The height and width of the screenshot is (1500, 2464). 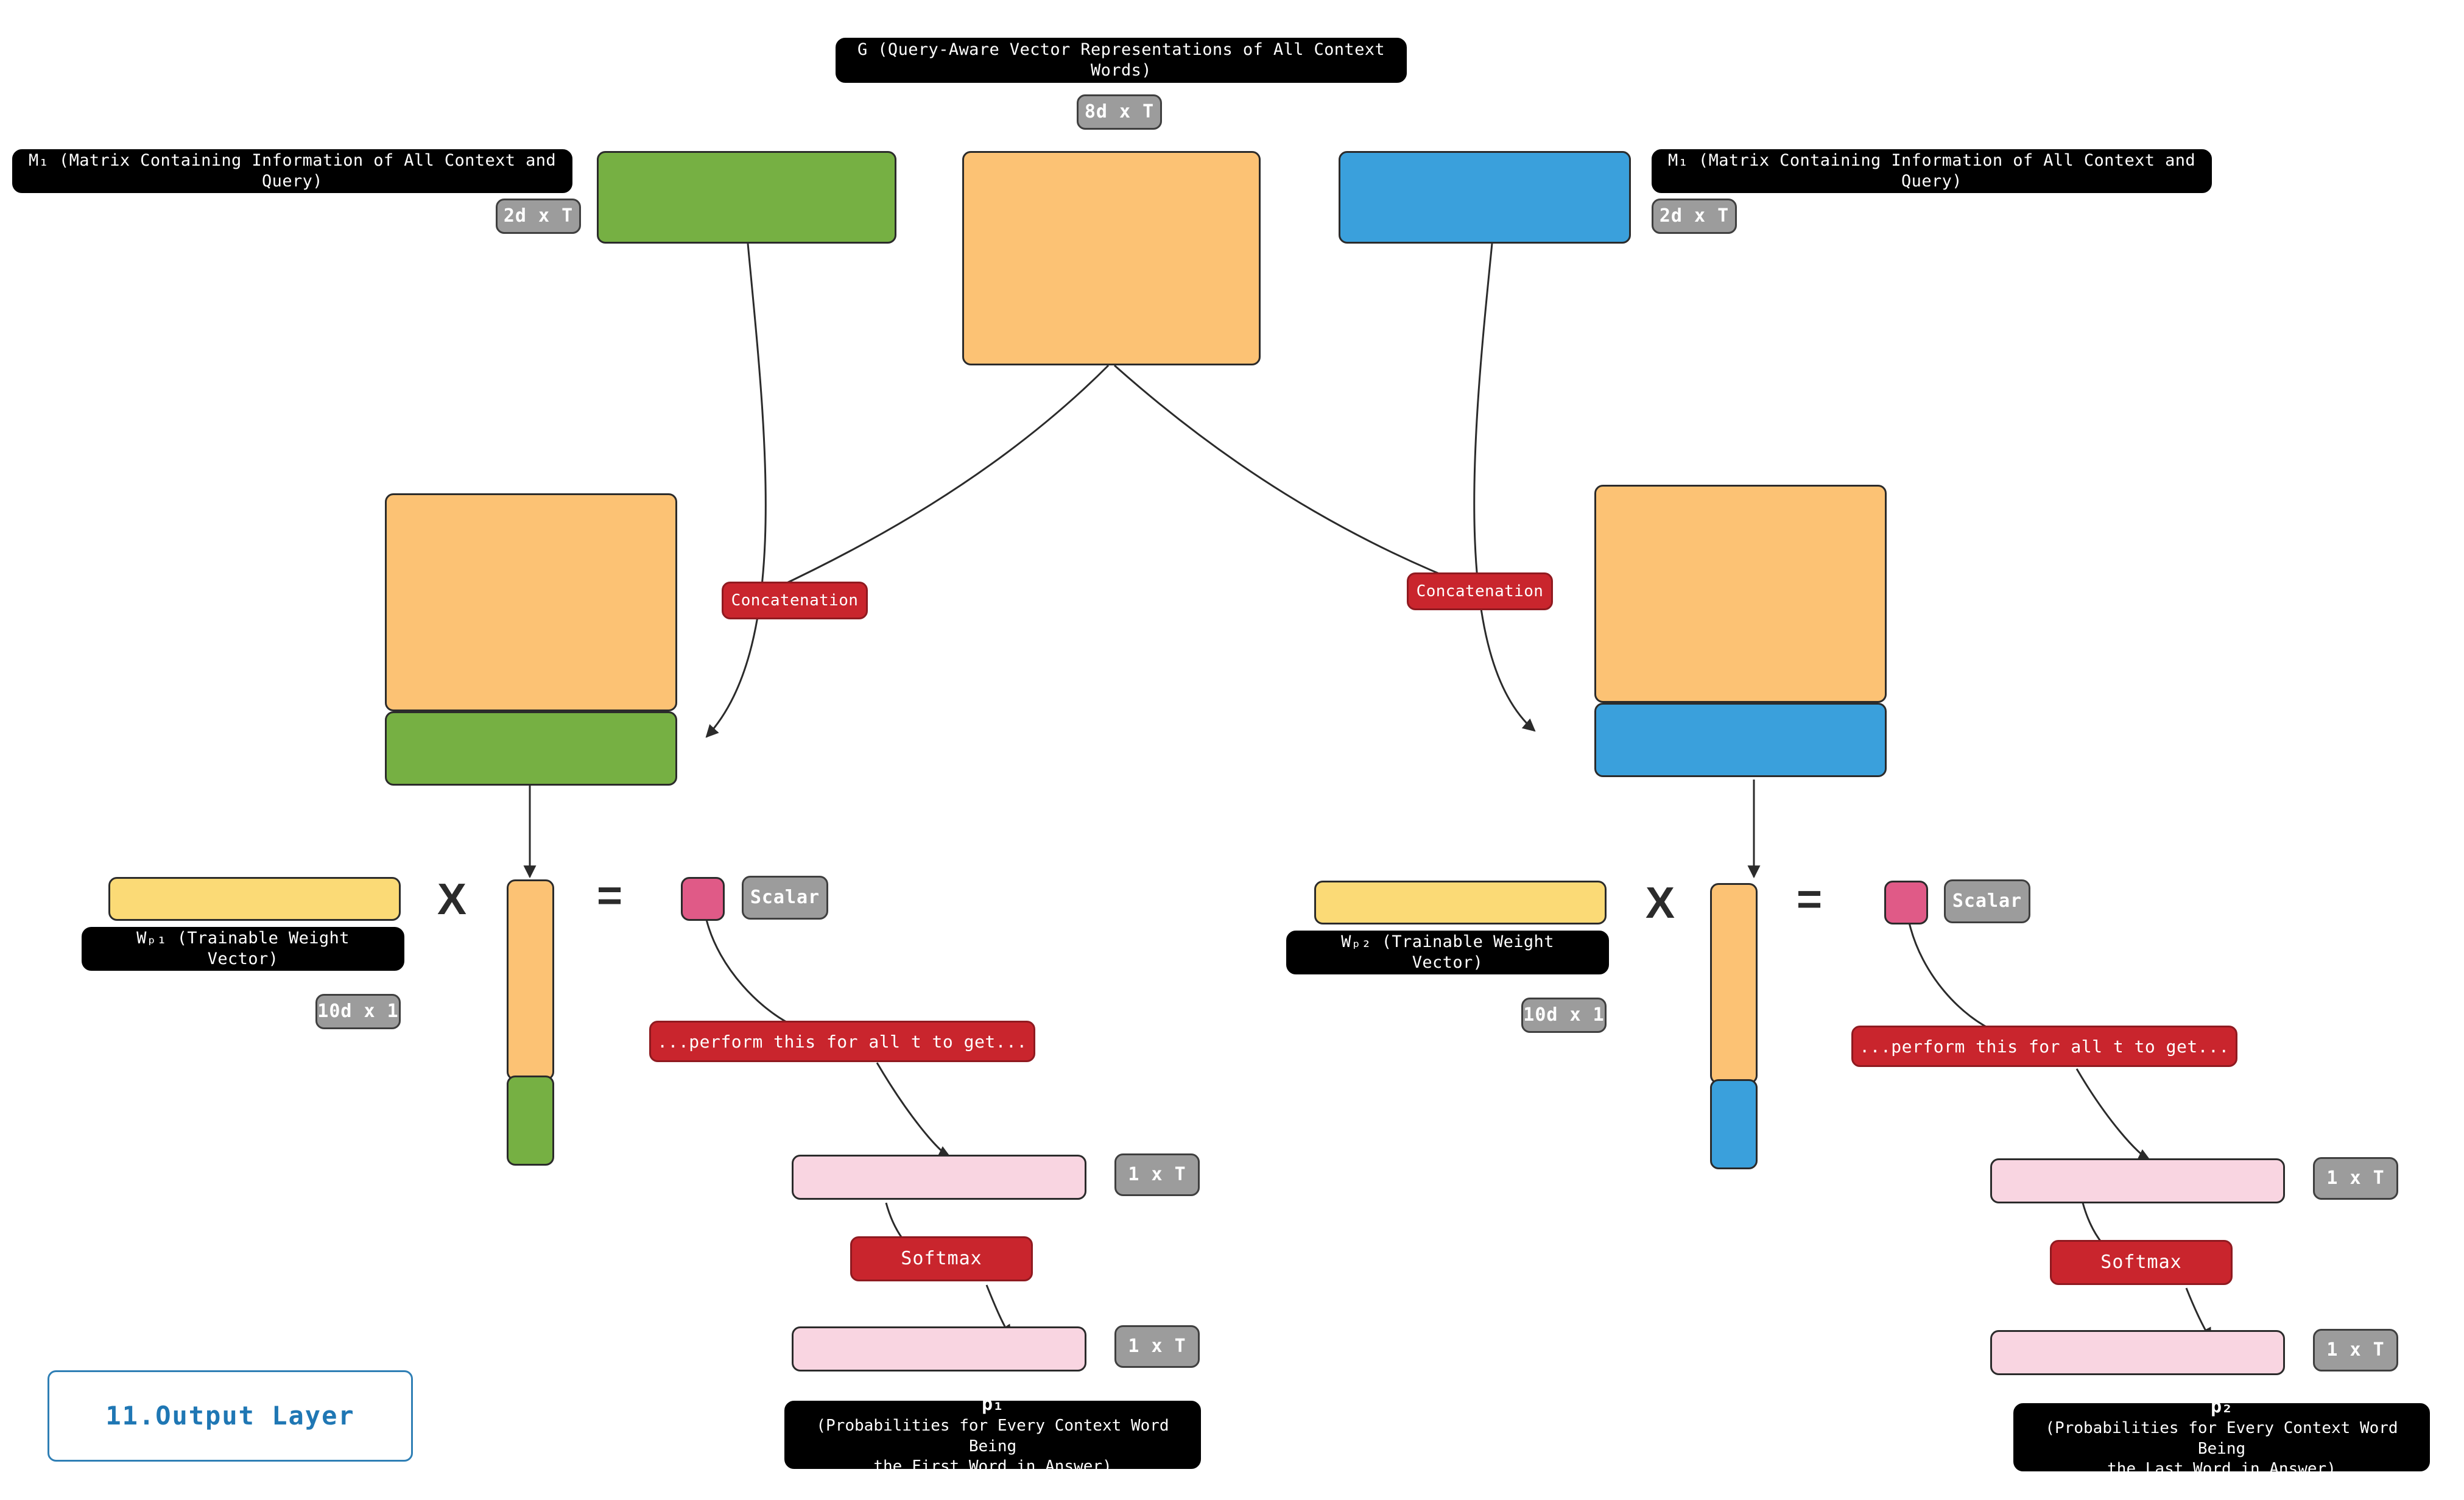 What do you see at coordinates (1485, 197) in the screenshot?
I see `m1-right-matrix-block` at bounding box center [1485, 197].